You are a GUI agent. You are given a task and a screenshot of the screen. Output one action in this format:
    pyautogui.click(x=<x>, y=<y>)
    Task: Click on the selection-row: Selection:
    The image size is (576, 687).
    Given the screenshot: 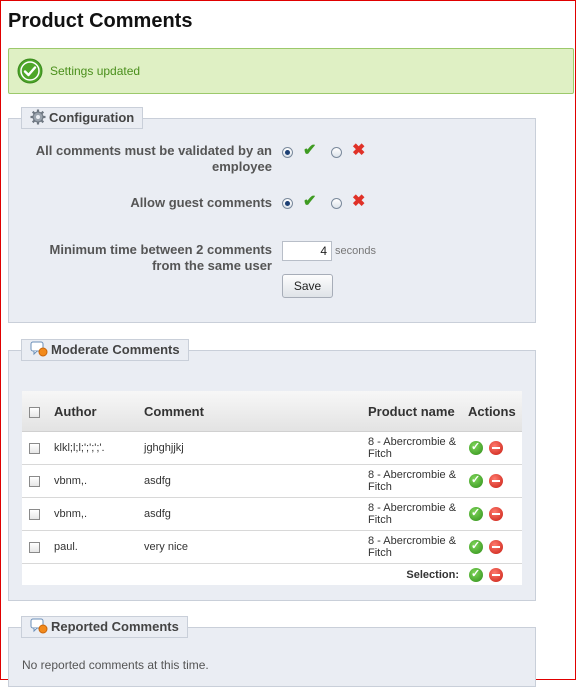 What is the action you would take?
    pyautogui.click(x=272, y=575)
    